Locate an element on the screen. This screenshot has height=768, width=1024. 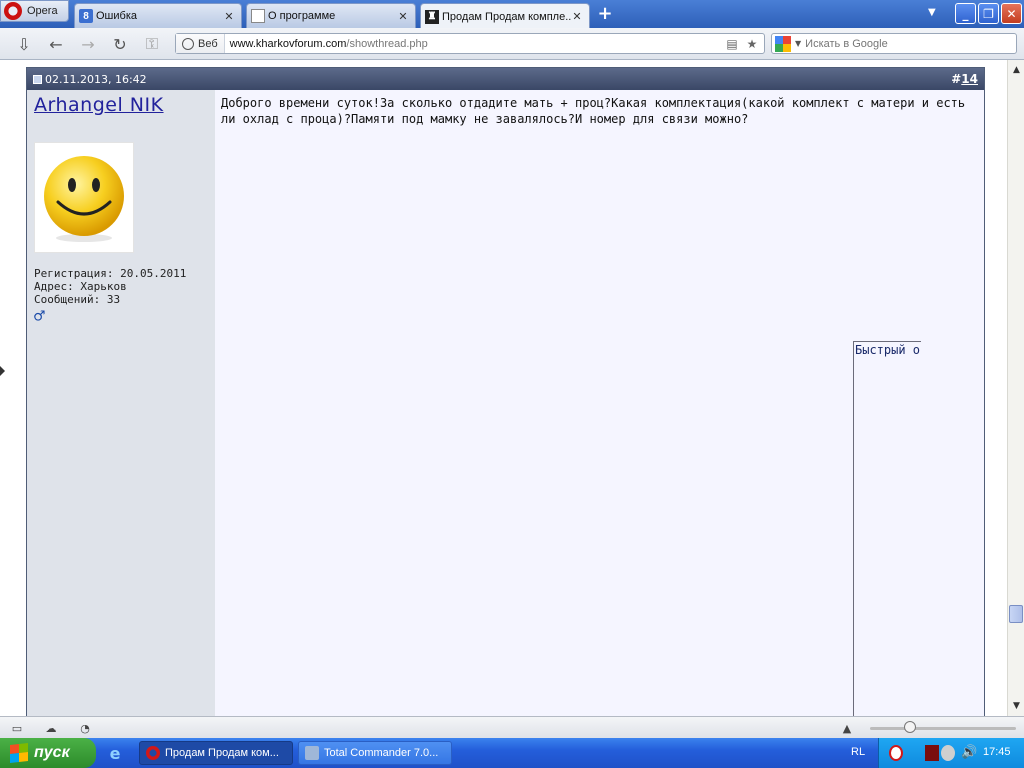
avatar is located at coordinates (84, 197).